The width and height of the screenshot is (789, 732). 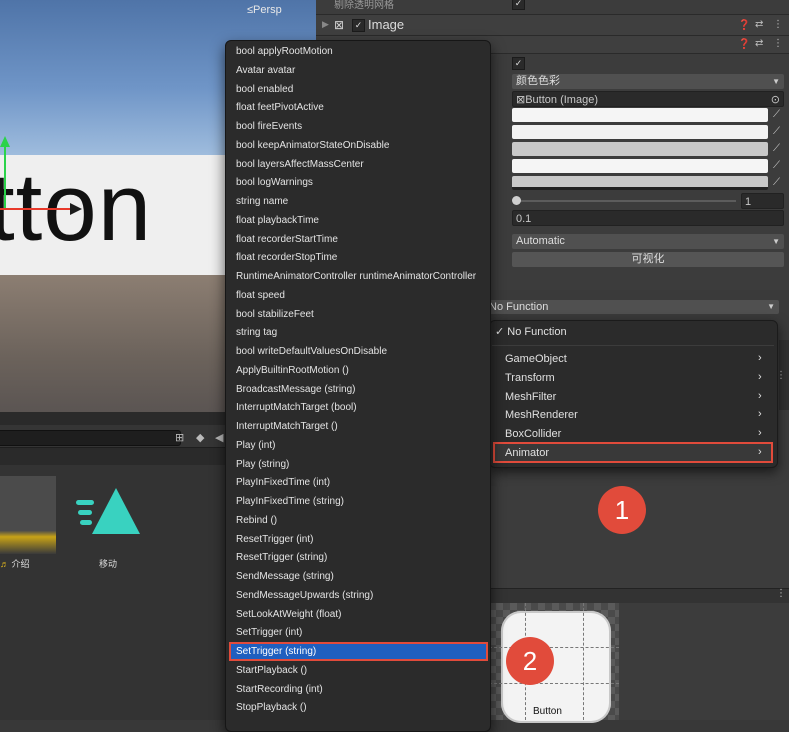 What do you see at coordinates (531, 331) in the screenshot?
I see `menu-item-no-function: ✓ No Function` at bounding box center [531, 331].